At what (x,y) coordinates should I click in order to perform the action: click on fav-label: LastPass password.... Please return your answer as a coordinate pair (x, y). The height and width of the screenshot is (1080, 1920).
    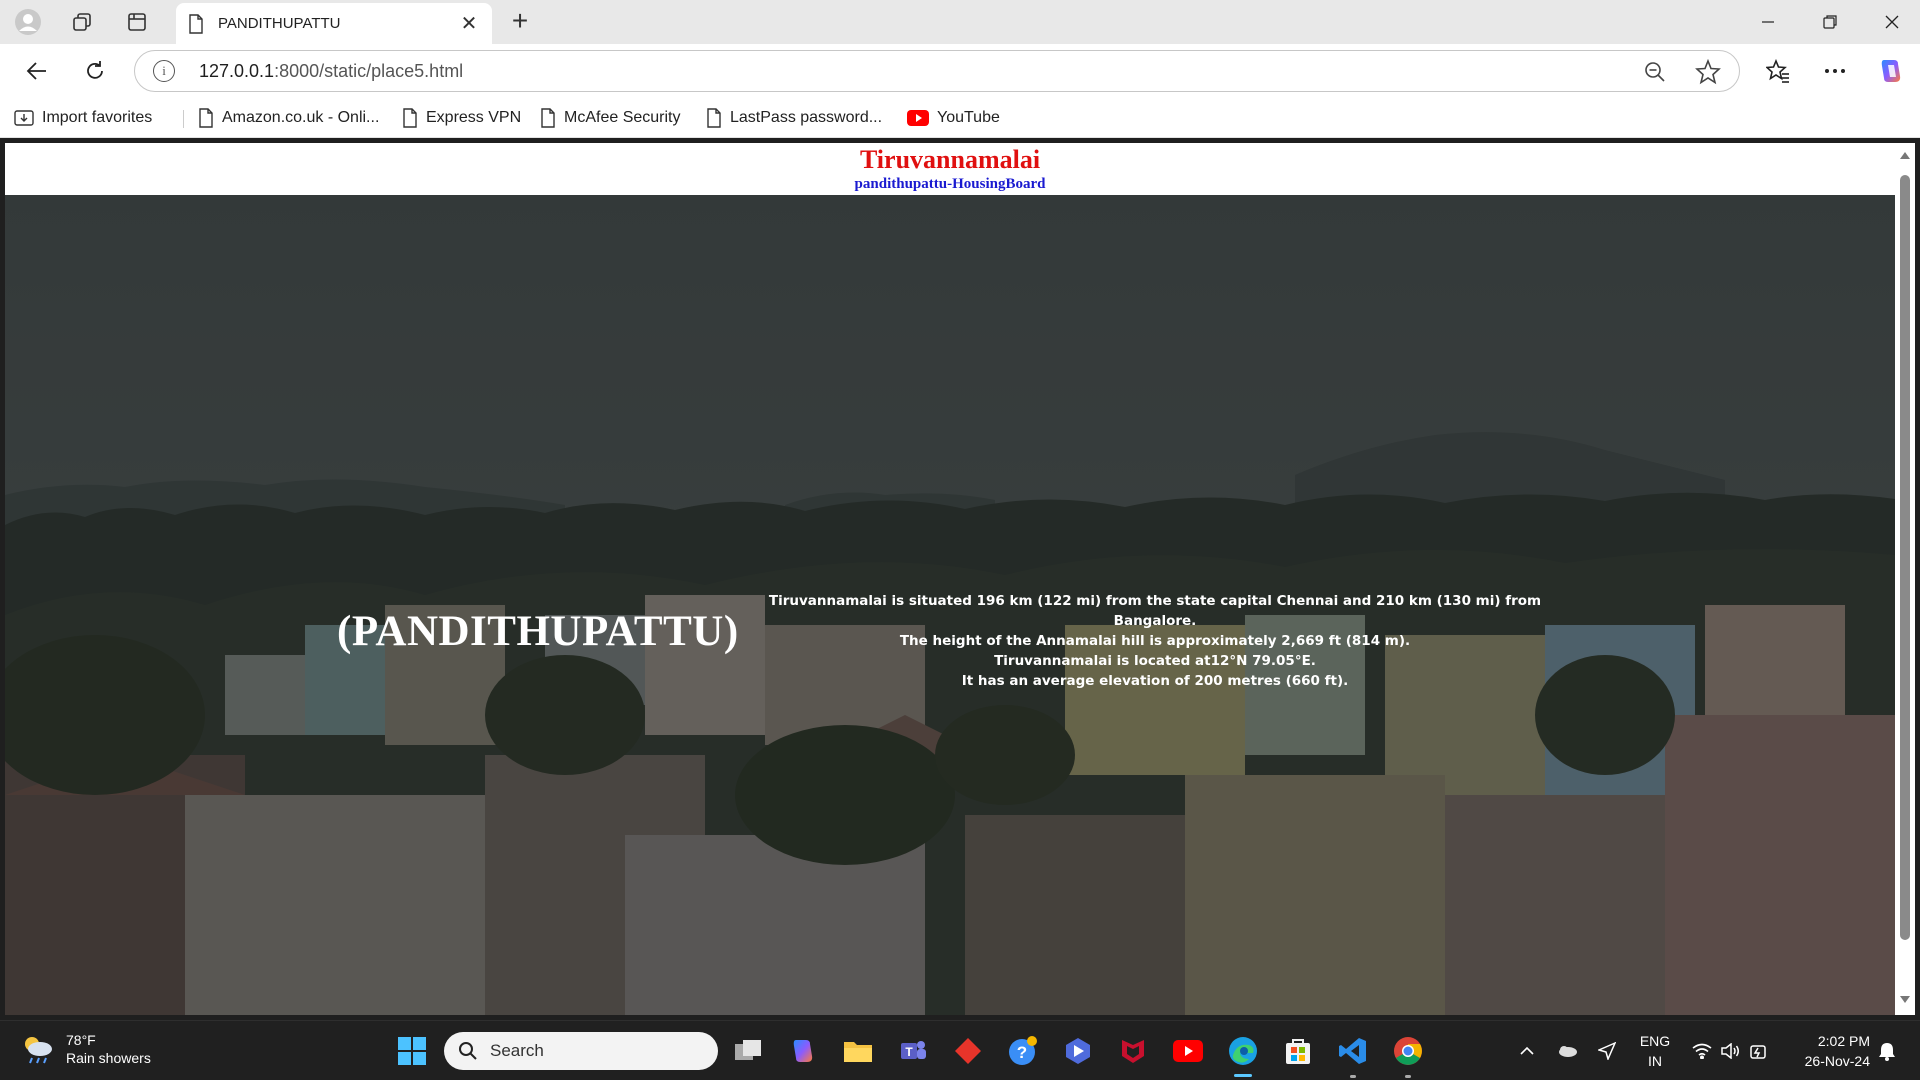
    Looking at the image, I should click on (806, 117).